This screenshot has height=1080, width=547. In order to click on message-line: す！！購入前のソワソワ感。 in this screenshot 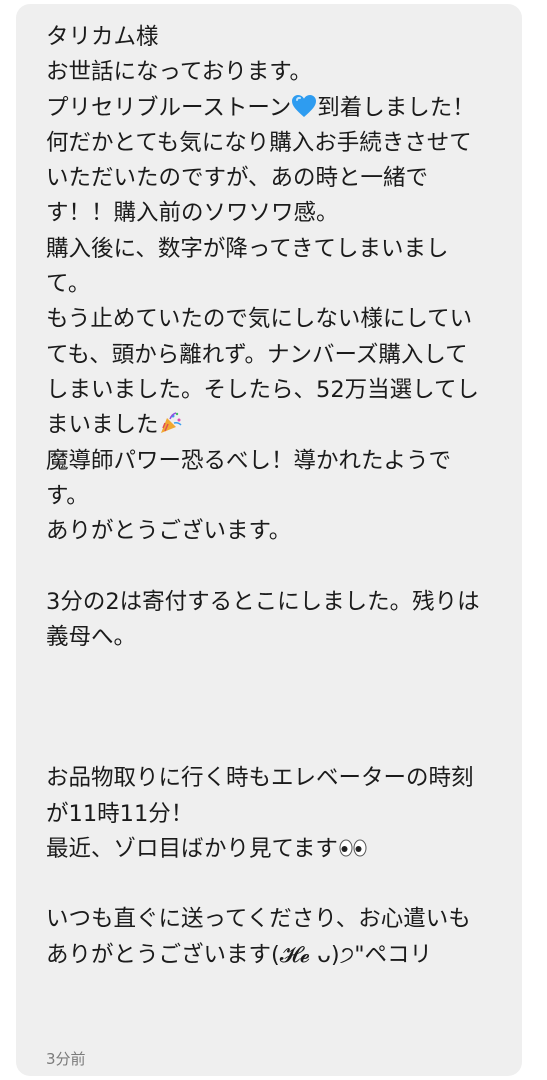, I will do `click(192, 213)`.